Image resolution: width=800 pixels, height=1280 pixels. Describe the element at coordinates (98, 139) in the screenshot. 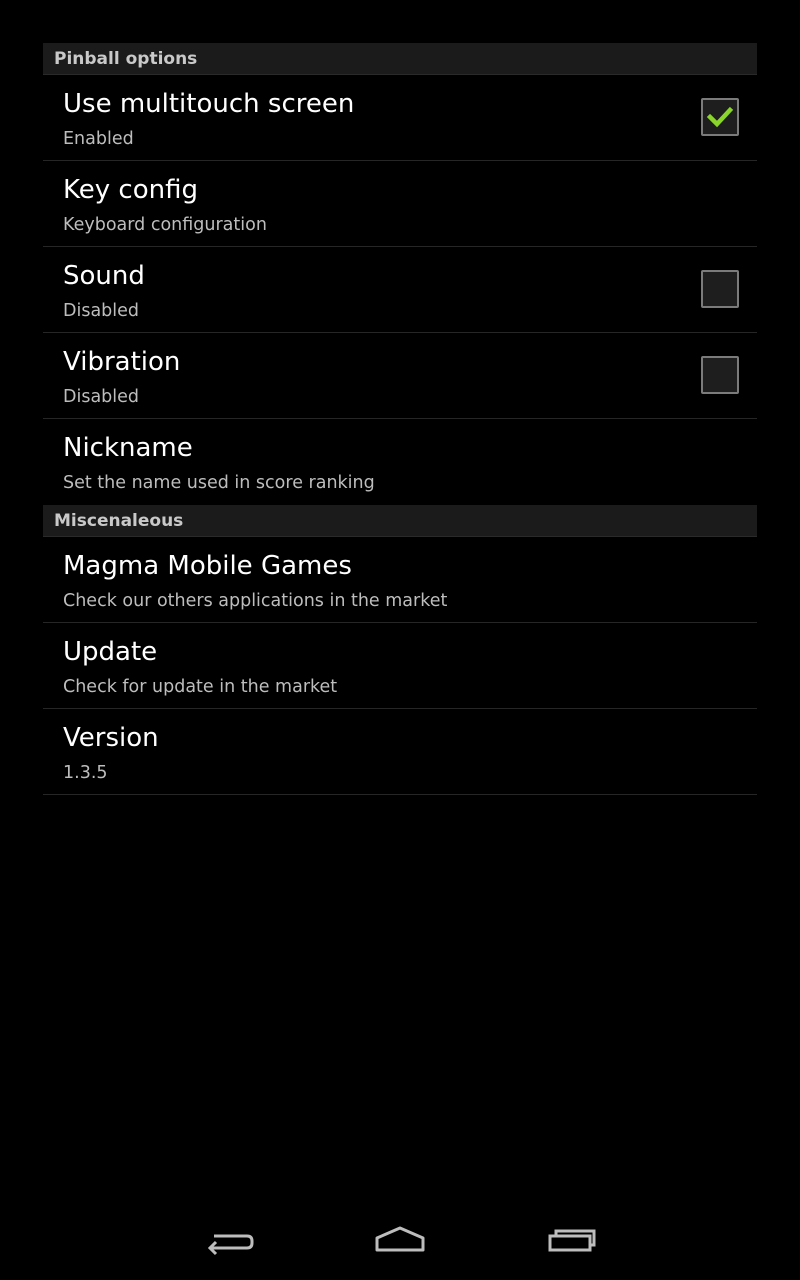

I see `pref-summary: Enabled` at that location.